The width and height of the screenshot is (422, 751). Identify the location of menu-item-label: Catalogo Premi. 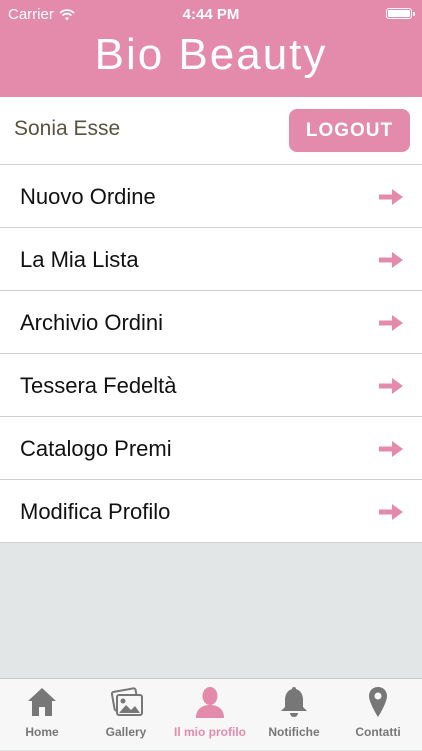
(96, 448).